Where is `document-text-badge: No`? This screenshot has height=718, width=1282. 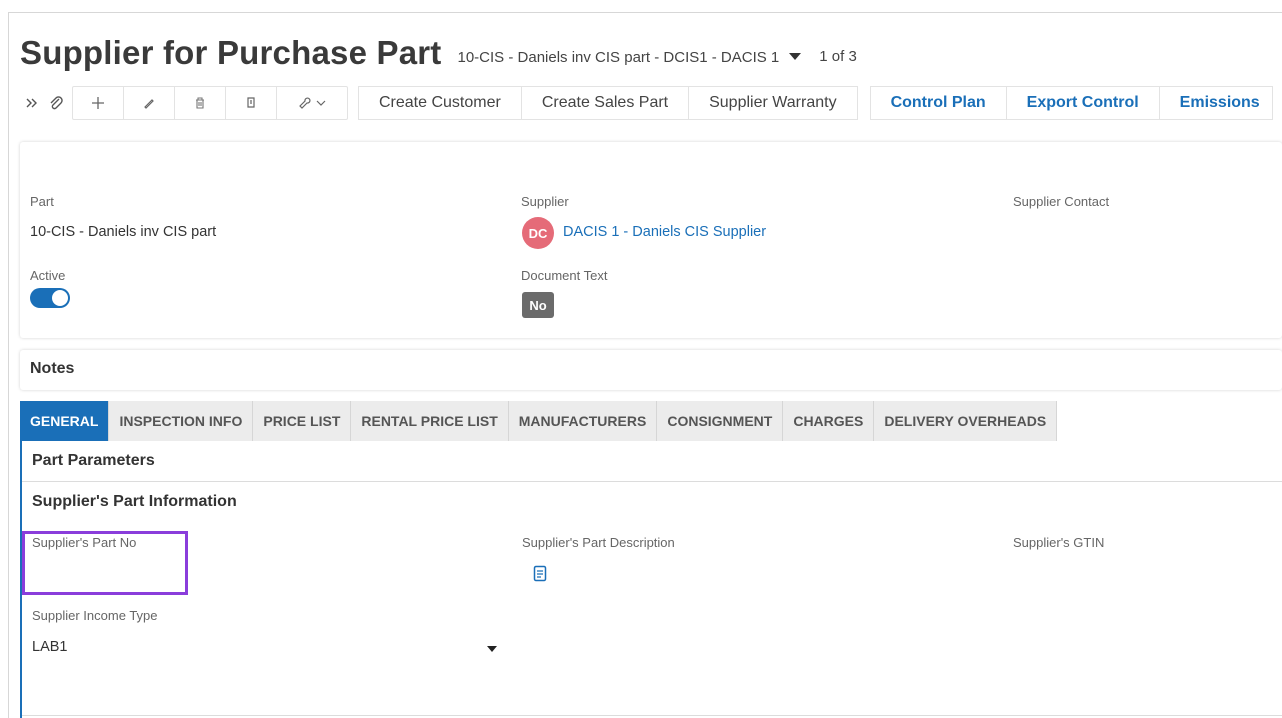
document-text-badge: No is located at coordinates (538, 305).